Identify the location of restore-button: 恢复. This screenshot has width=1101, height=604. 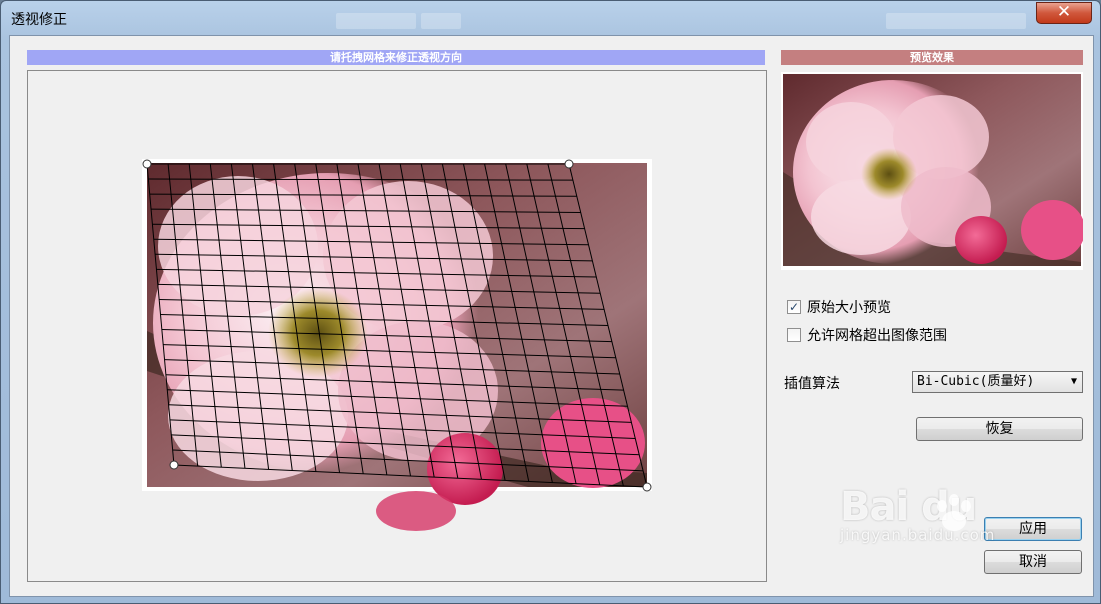
(999, 429).